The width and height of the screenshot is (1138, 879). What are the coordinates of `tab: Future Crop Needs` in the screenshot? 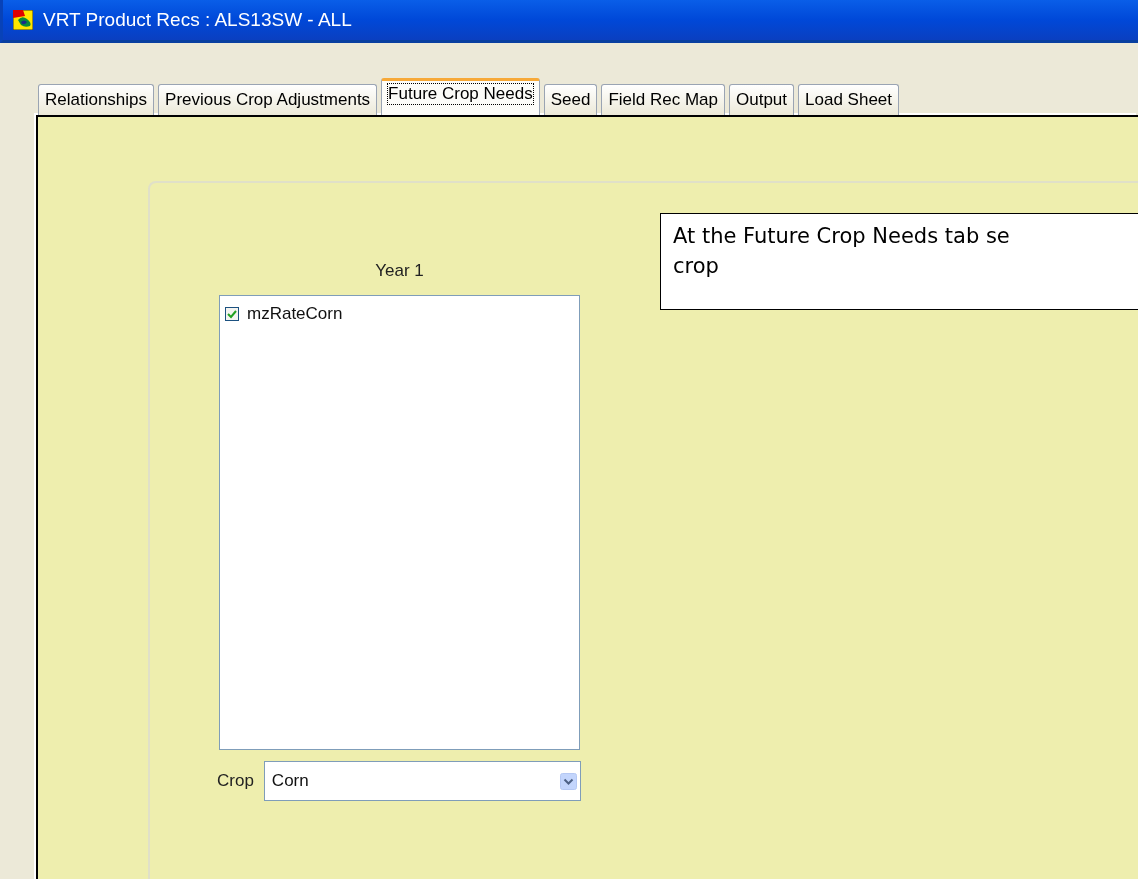 It's located at (460, 96).